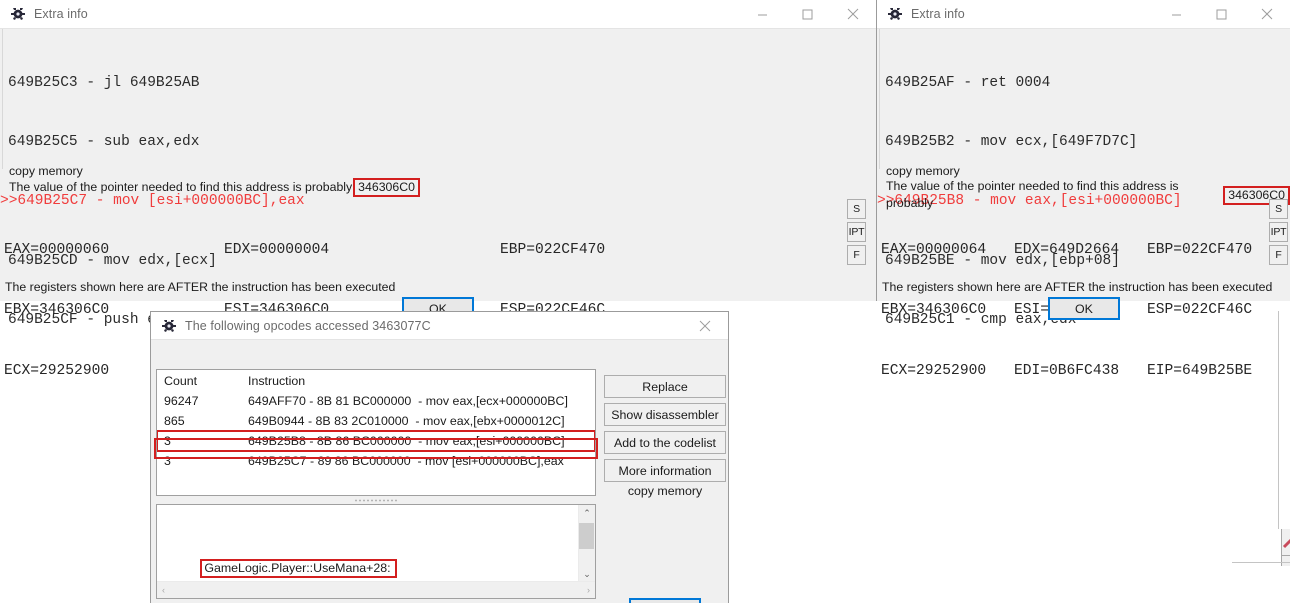 The image size is (1290, 603). I want to click on background-panel-right, so click(1284, 420).